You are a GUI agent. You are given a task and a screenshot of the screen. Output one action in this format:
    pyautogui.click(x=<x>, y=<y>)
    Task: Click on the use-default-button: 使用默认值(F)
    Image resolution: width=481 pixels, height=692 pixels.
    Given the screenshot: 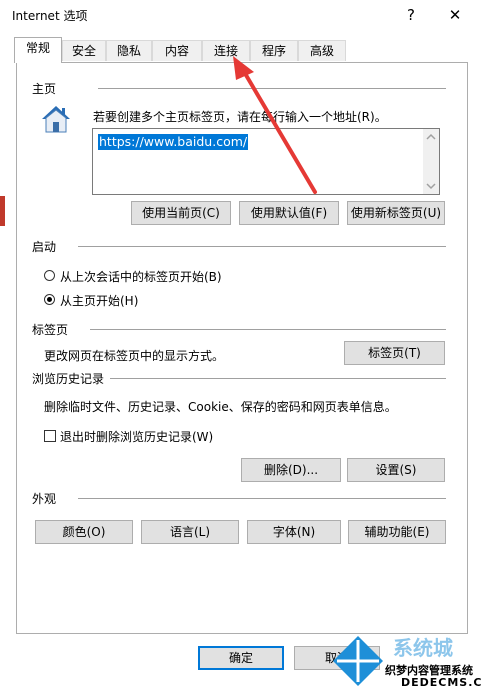 What is the action you would take?
    pyautogui.click(x=289, y=213)
    